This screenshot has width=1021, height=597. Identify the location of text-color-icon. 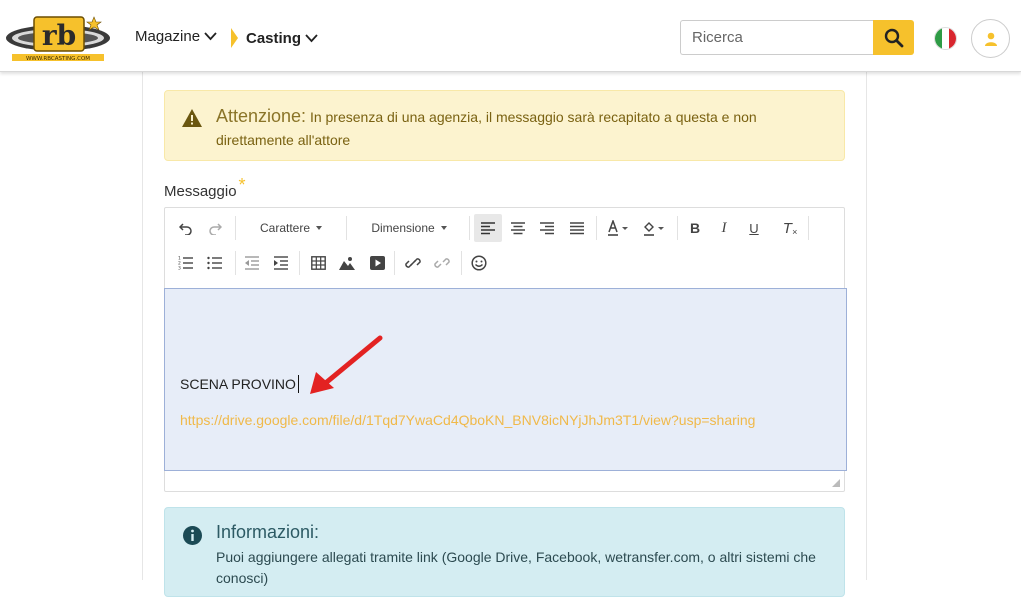
(618, 228).